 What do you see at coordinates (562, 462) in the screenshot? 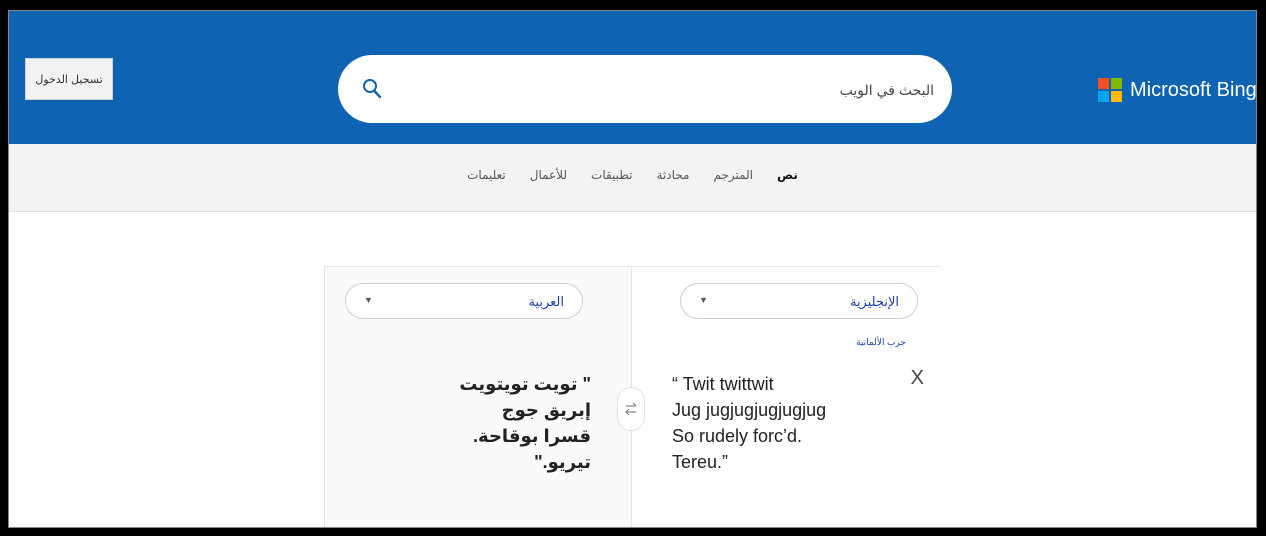
I see `translated-line: تيريو."` at bounding box center [562, 462].